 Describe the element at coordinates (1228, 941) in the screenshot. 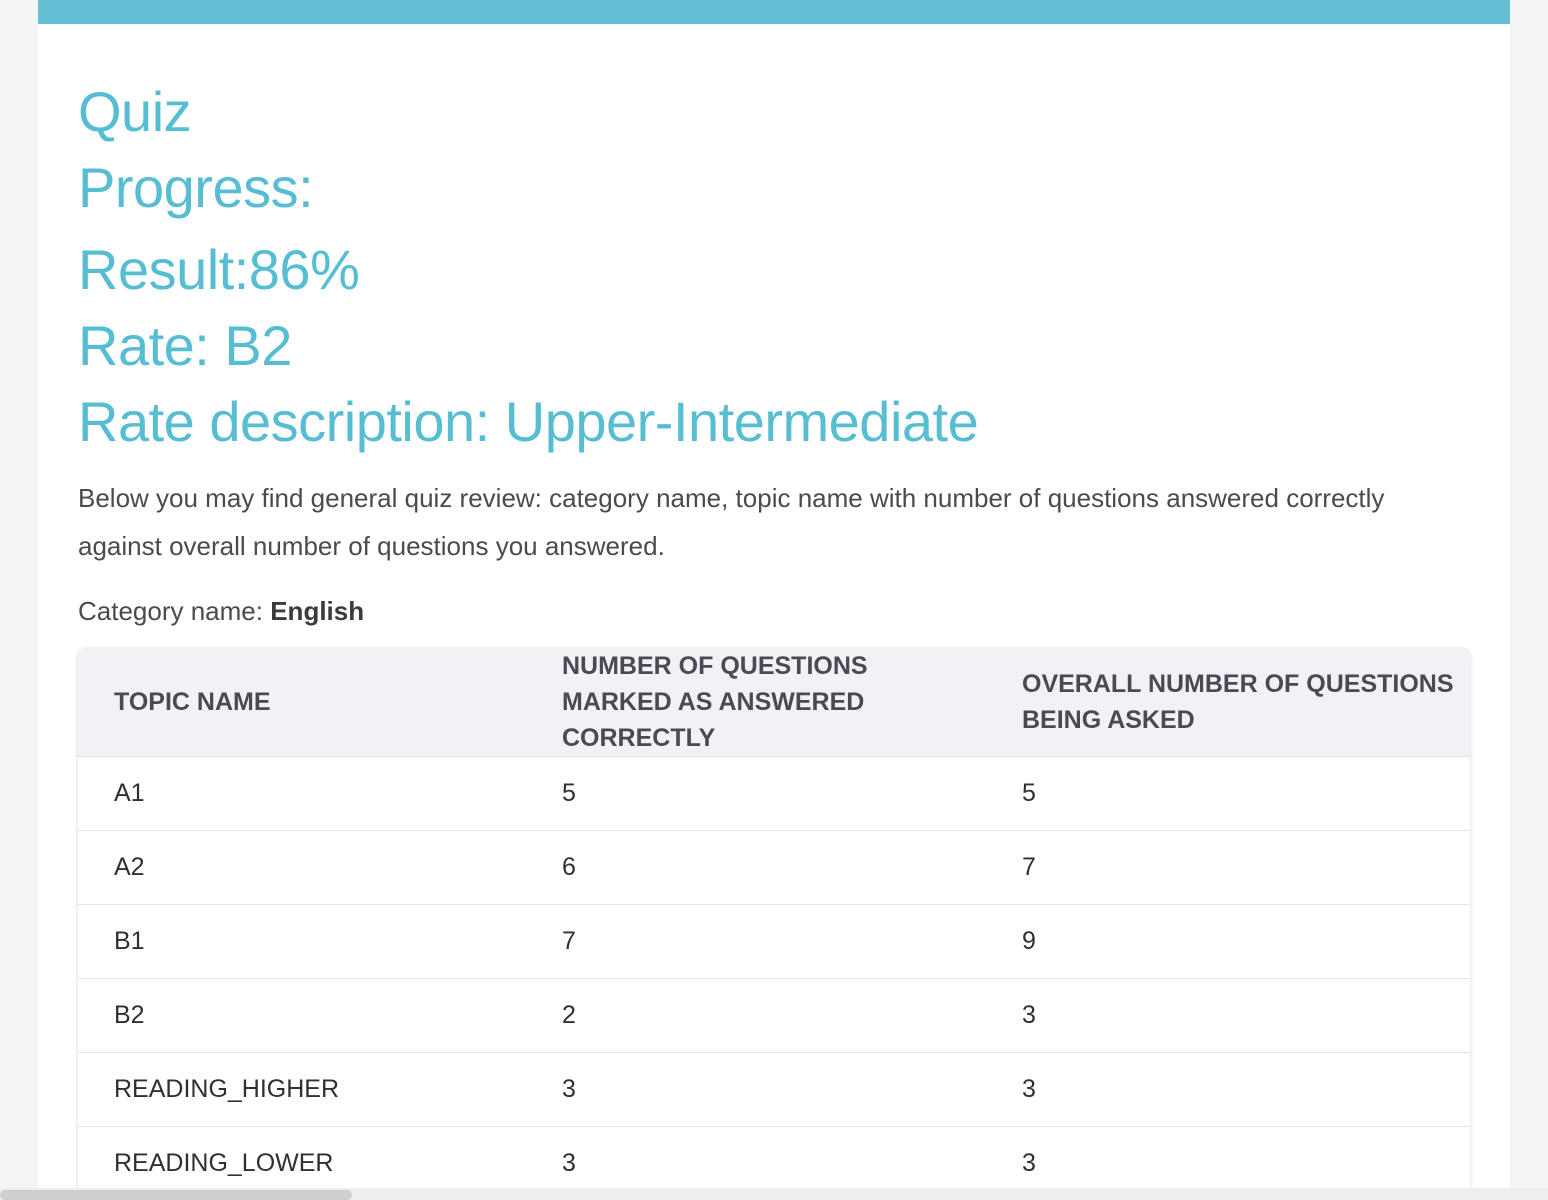

I see `total-count-cell: 9` at that location.